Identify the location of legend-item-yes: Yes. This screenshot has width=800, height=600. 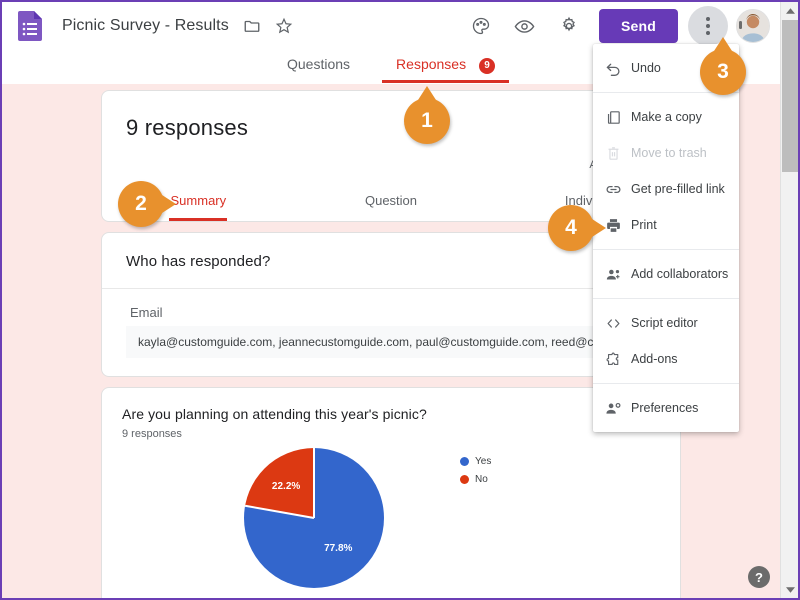
(475, 461).